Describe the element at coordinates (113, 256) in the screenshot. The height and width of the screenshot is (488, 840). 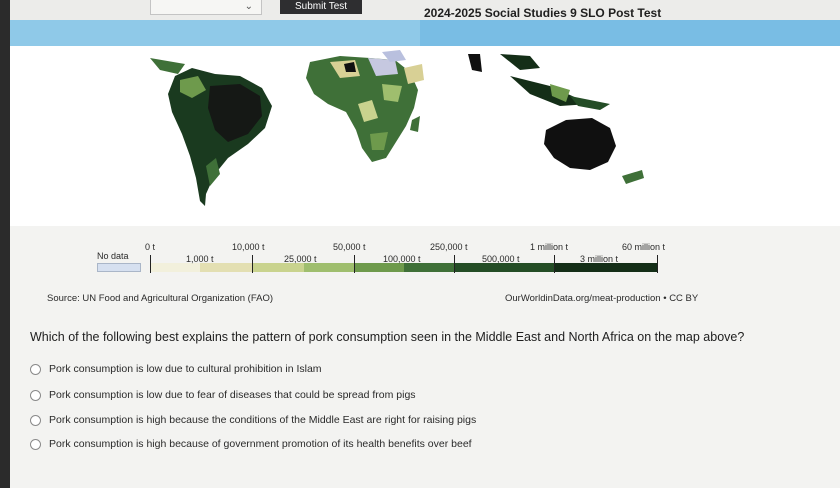
I see `legend-no-data-label: No data` at that location.